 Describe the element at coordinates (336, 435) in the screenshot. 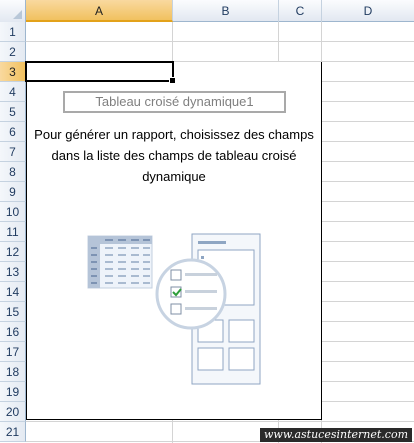

I see `watermark: www.astucesinternet.com` at that location.